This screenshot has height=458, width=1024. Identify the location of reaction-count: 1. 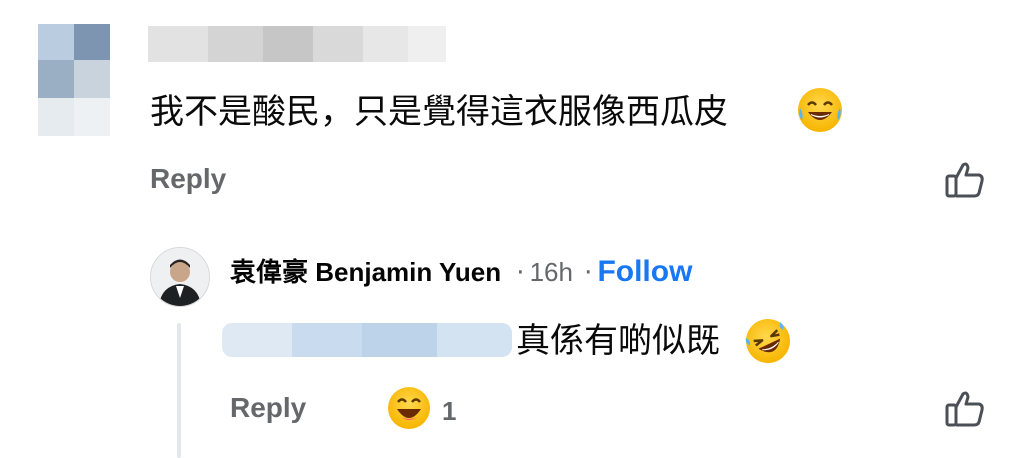
(449, 411).